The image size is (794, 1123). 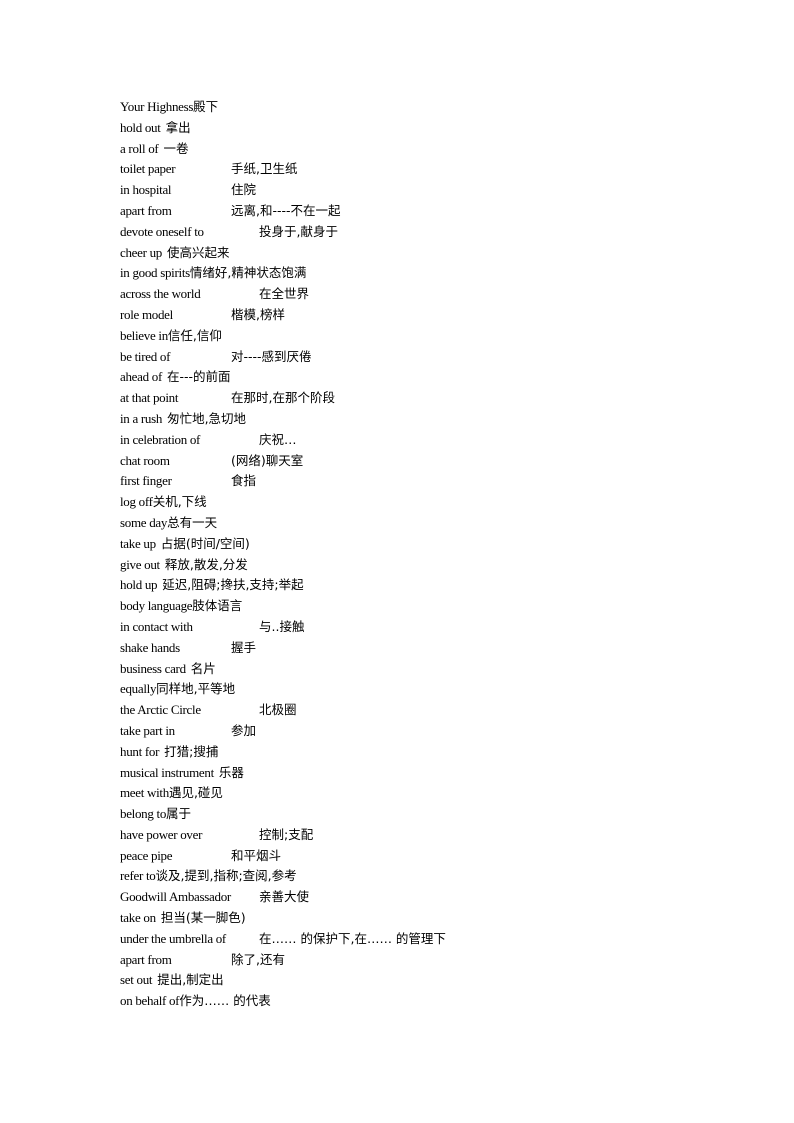 I want to click on chinese-gloss: 除了,还有, so click(x=258, y=959).